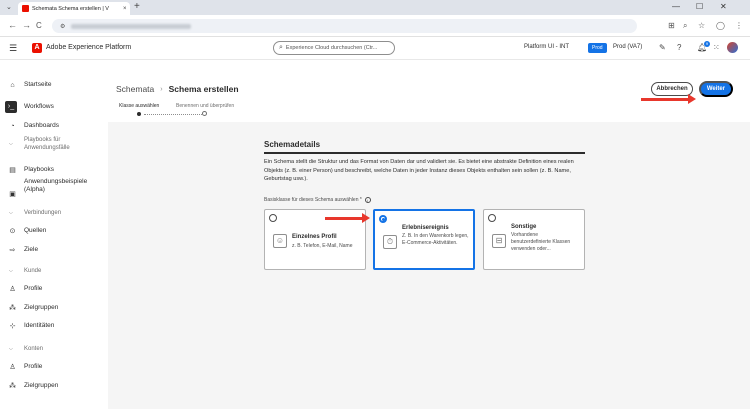 The height and width of the screenshot is (409, 750). I want to click on tab-close-icon: ×, so click(125, 9).